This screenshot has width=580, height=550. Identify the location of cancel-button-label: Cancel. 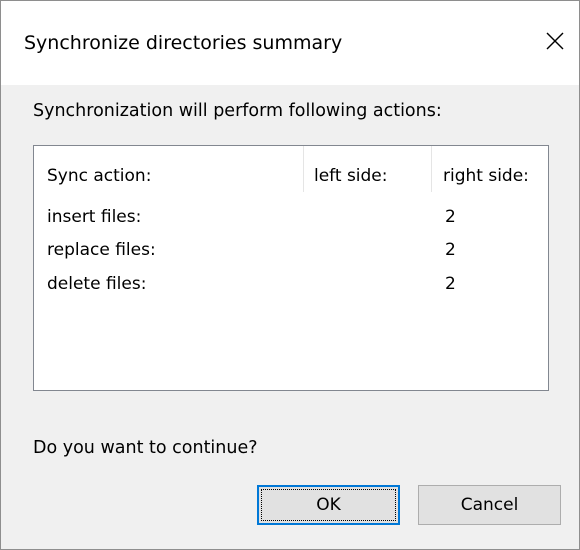
(489, 505).